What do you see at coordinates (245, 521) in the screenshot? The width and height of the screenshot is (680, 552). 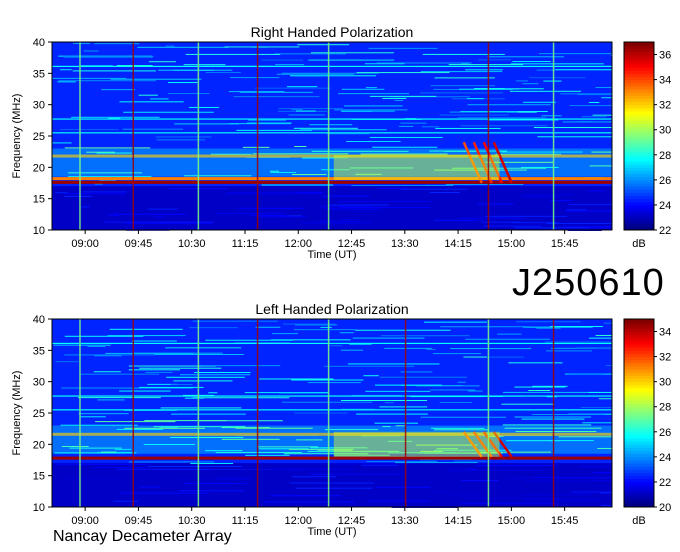 I see `x-tick-label: 11:15` at bounding box center [245, 521].